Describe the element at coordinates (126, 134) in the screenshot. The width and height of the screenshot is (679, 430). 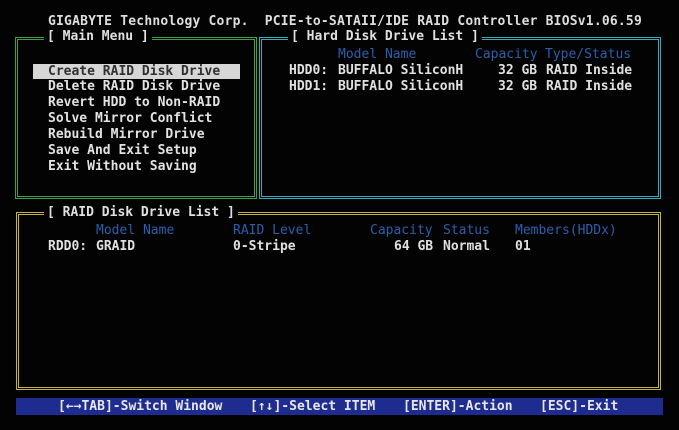
I see `menu-item-rebuild-mirror: Rebuild Mirror Drive` at that location.